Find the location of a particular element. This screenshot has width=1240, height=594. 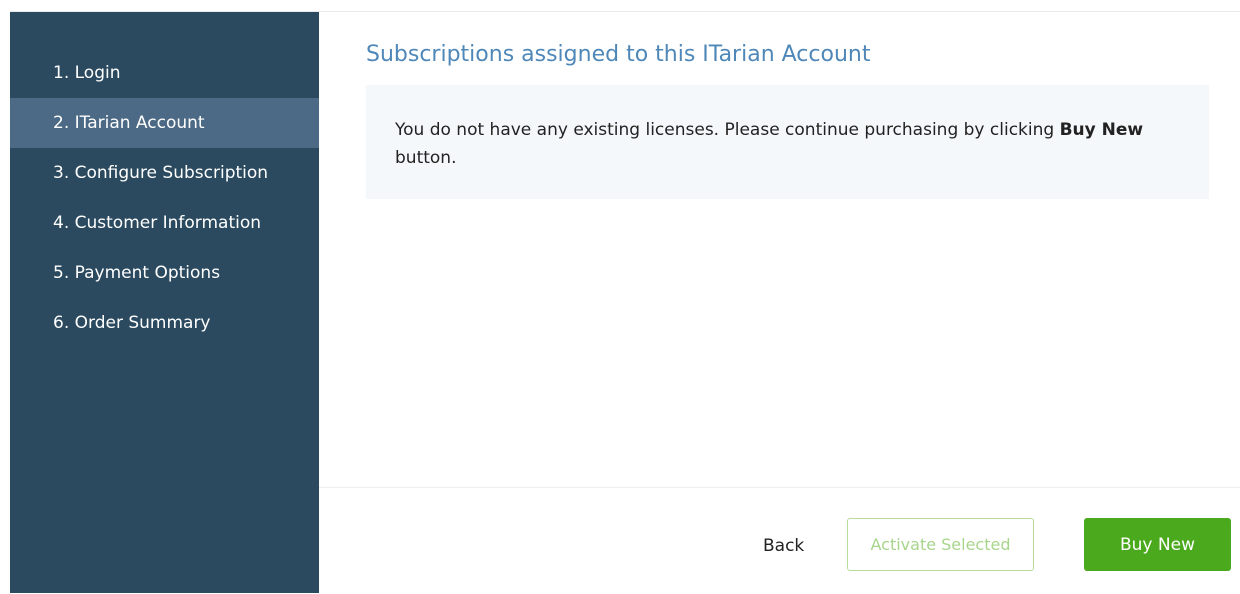

buy-new-button: Buy New is located at coordinates (1157, 544).